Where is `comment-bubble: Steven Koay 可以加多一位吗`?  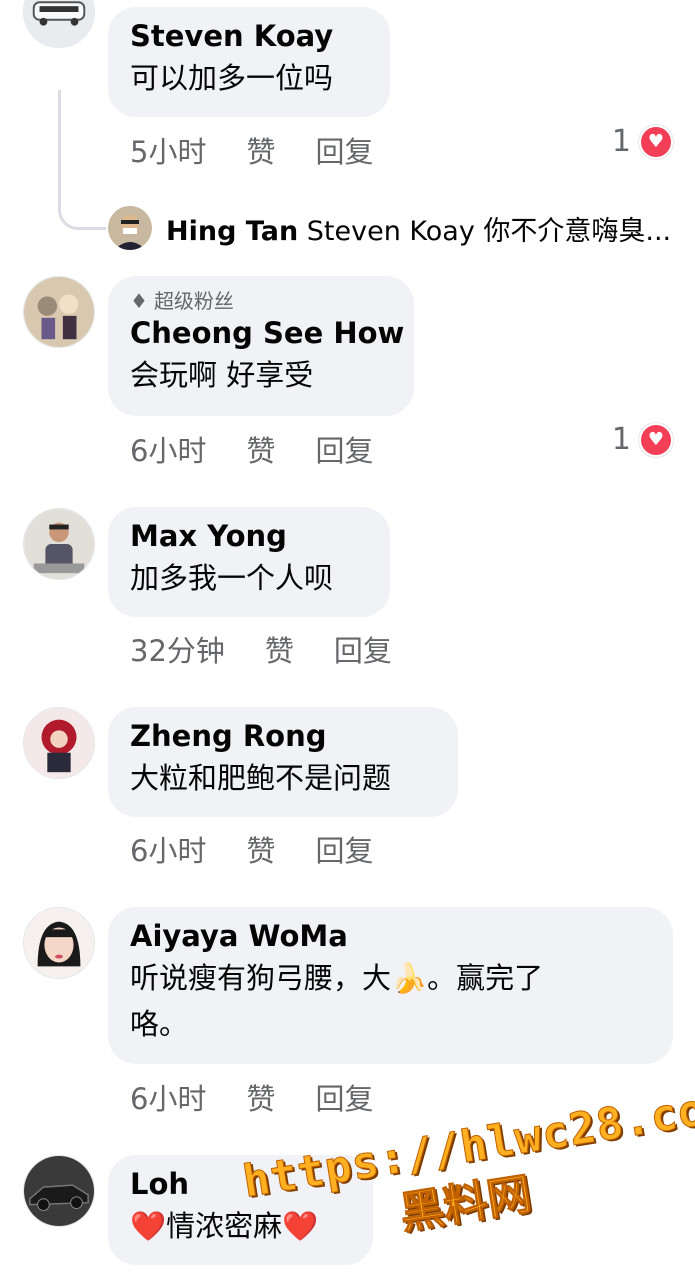
comment-bubble: Steven Koay 可以加多一位吗 is located at coordinates (249, 62).